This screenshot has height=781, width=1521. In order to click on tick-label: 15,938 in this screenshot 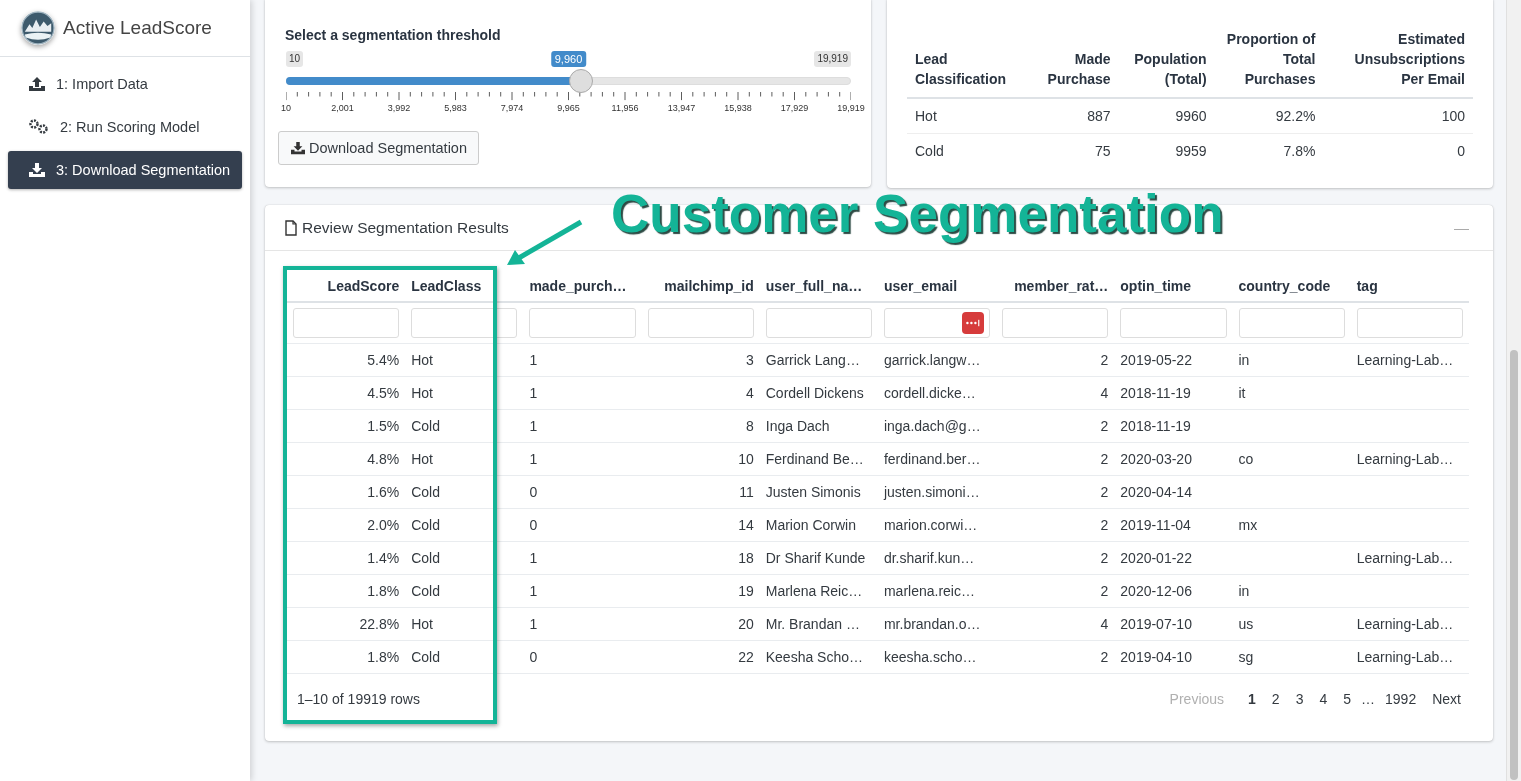, I will do `click(738, 108)`.